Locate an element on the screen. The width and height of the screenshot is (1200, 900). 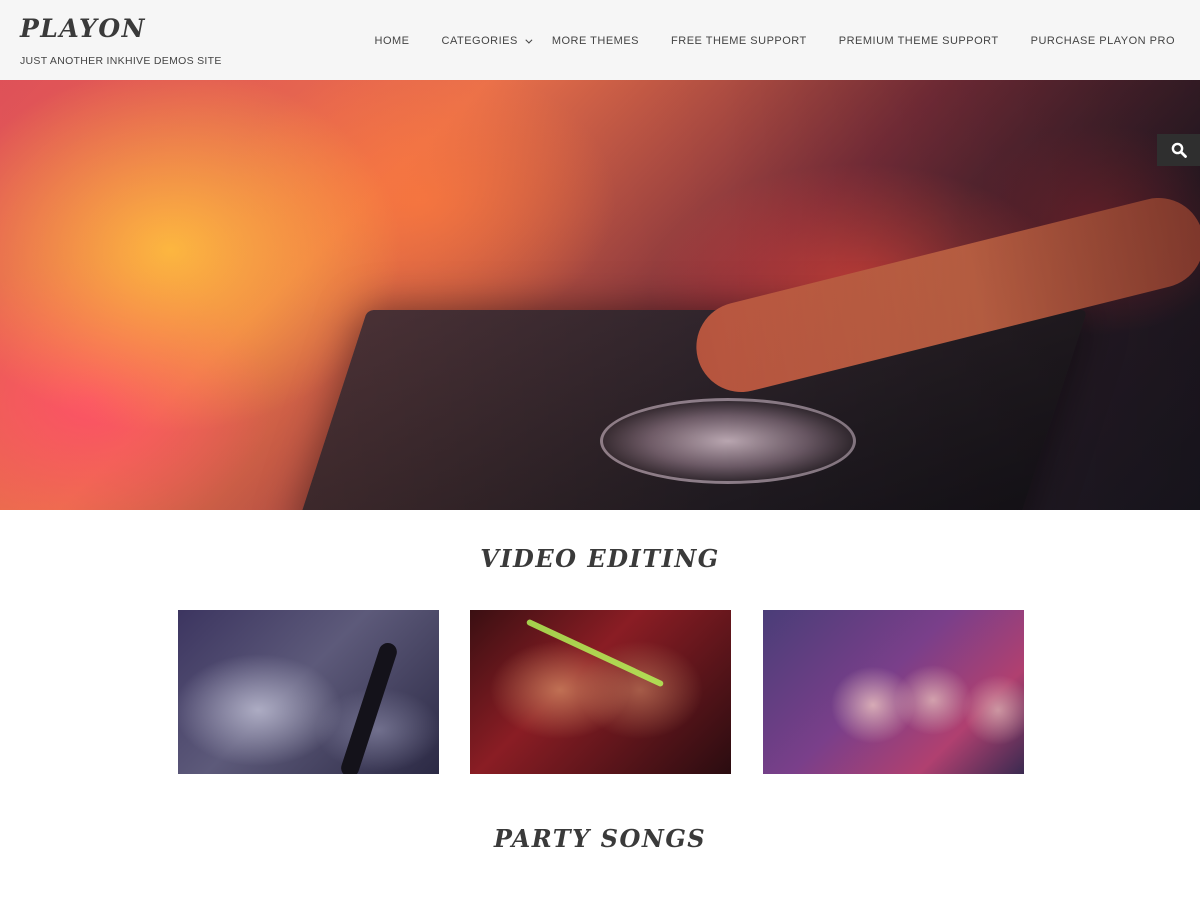
nav-item-label: MORE THEMES is located at coordinates (595, 41).